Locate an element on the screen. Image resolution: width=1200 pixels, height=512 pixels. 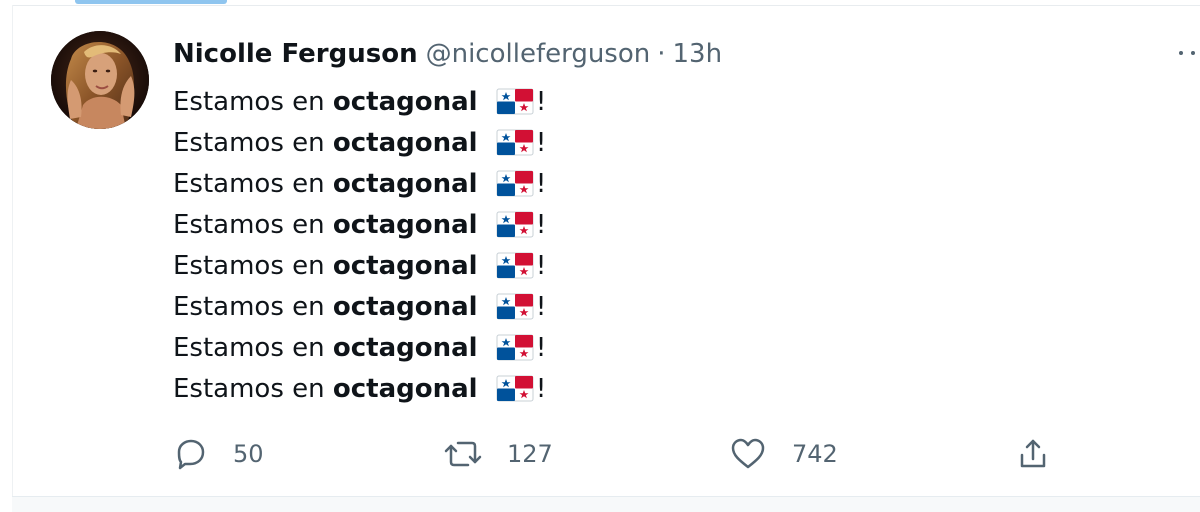
tweet-time: 13h is located at coordinates (698, 54).